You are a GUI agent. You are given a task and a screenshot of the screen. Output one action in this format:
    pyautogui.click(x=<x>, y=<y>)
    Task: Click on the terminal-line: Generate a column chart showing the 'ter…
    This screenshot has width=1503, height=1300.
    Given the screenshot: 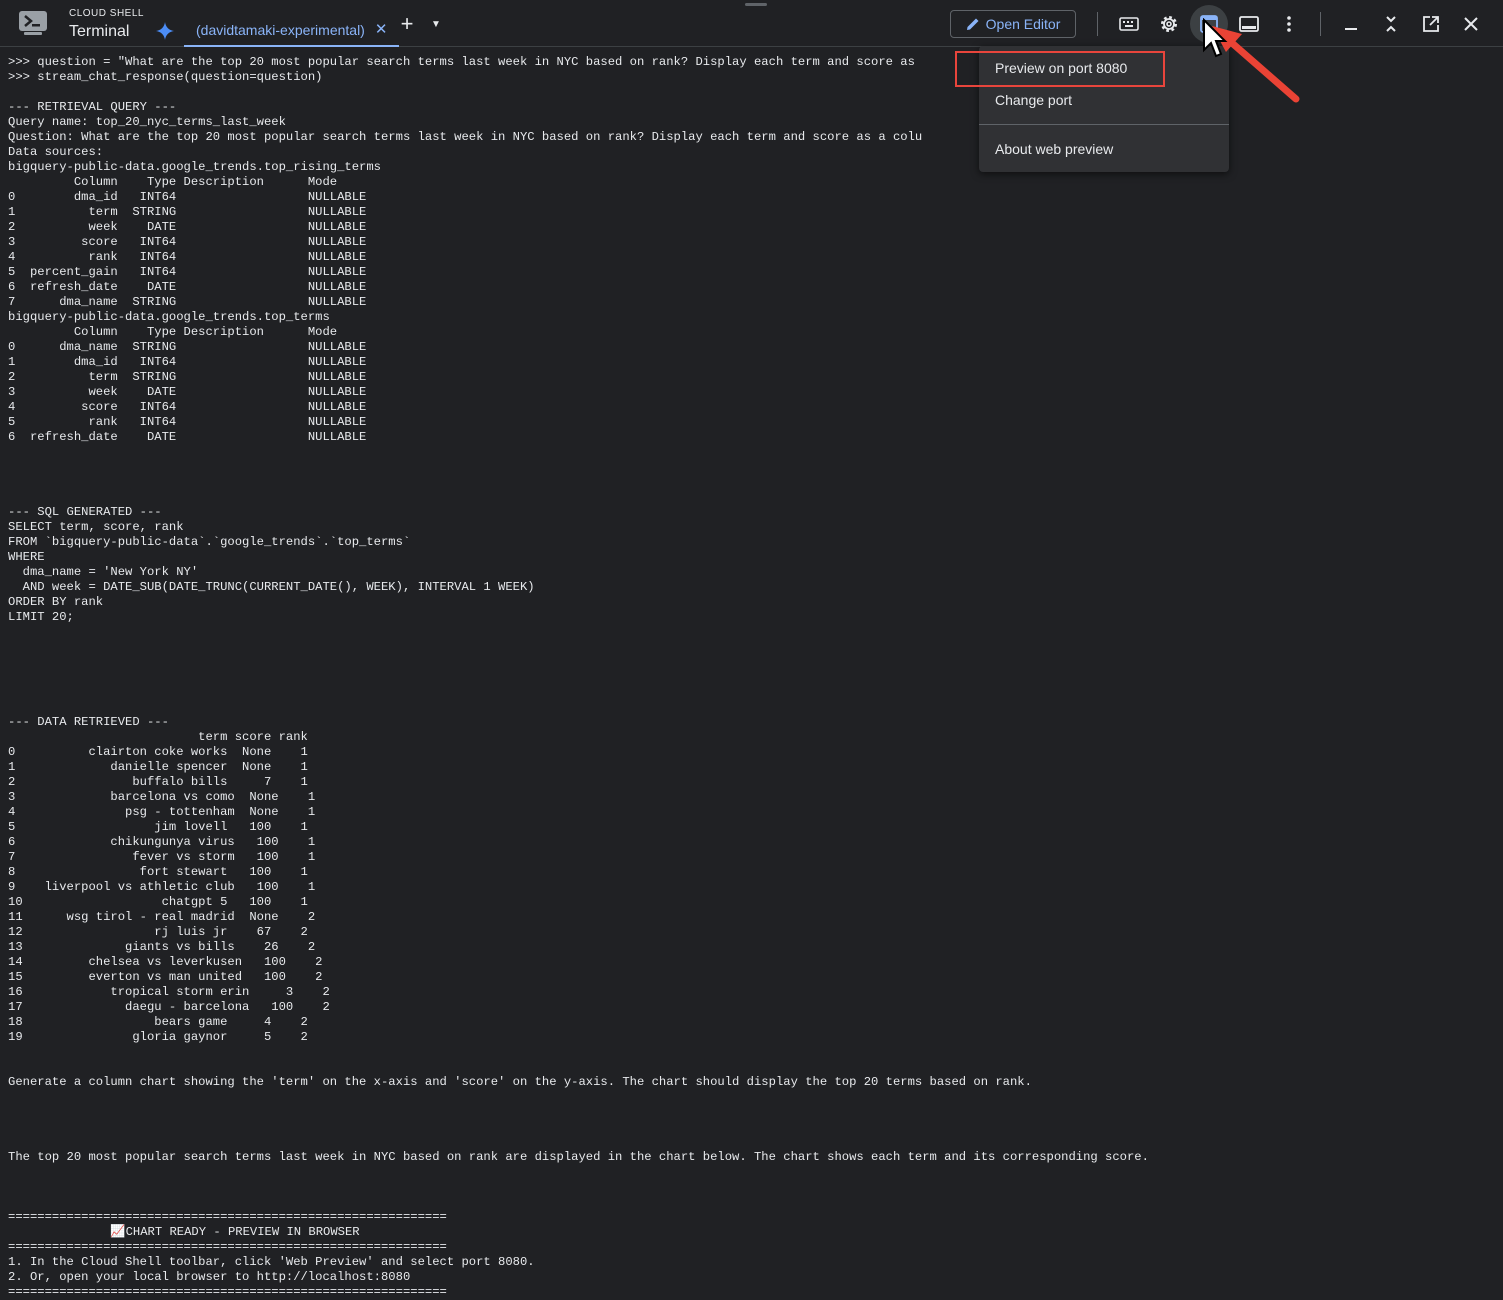 What is the action you would take?
    pyautogui.click(x=520, y=1082)
    